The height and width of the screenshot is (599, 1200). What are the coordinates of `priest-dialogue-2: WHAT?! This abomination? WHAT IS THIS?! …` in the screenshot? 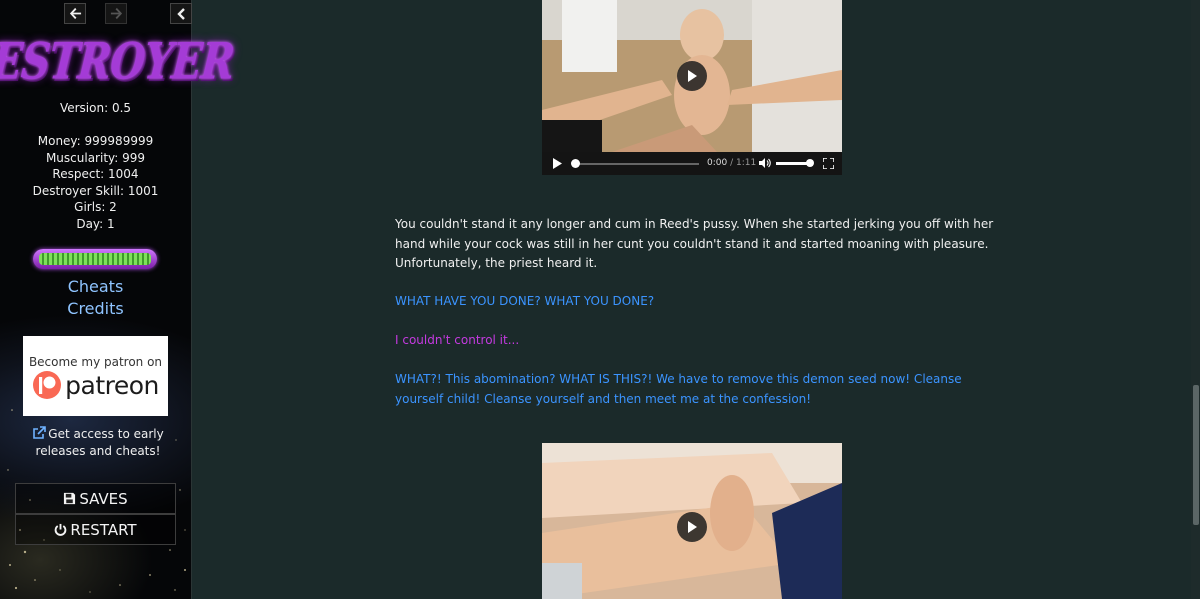 It's located at (678, 389).